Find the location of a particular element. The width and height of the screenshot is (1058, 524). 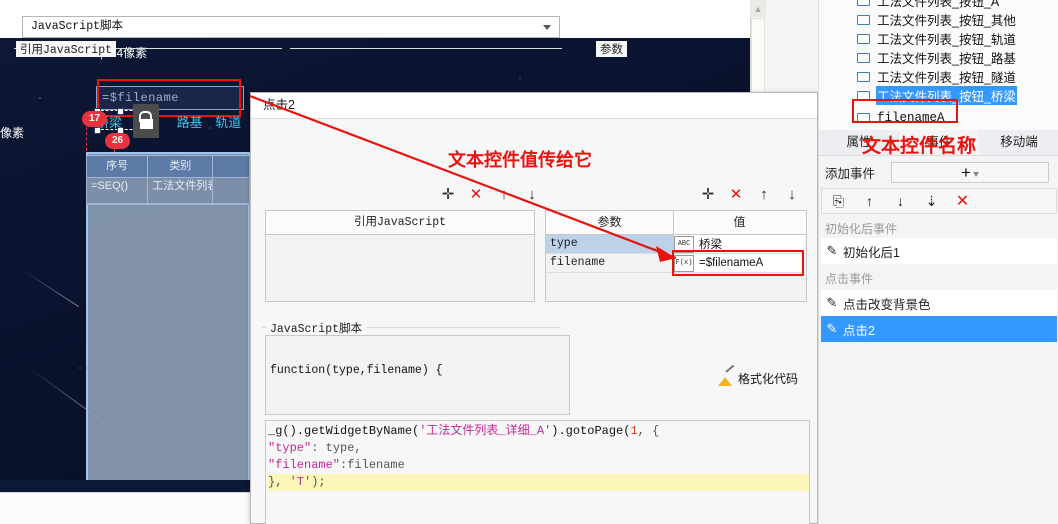

table-header-cell-extra is located at coordinates (231, 167).